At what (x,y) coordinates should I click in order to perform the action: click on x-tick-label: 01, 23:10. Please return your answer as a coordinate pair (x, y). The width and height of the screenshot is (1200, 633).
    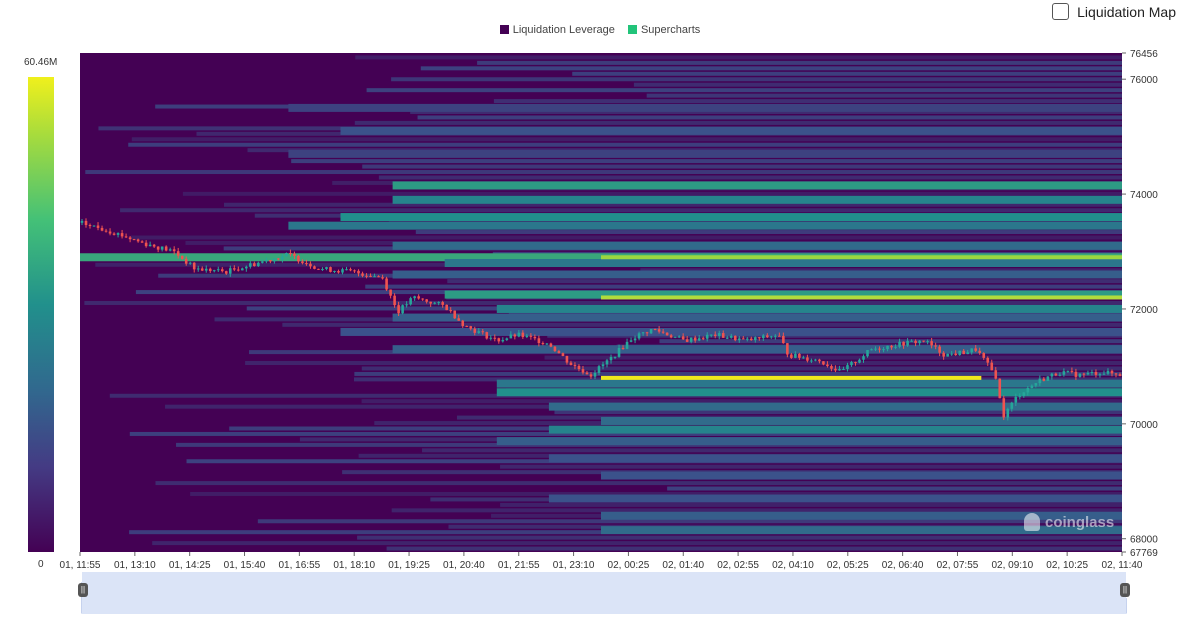
    Looking at the image, I should click on (574, 565).